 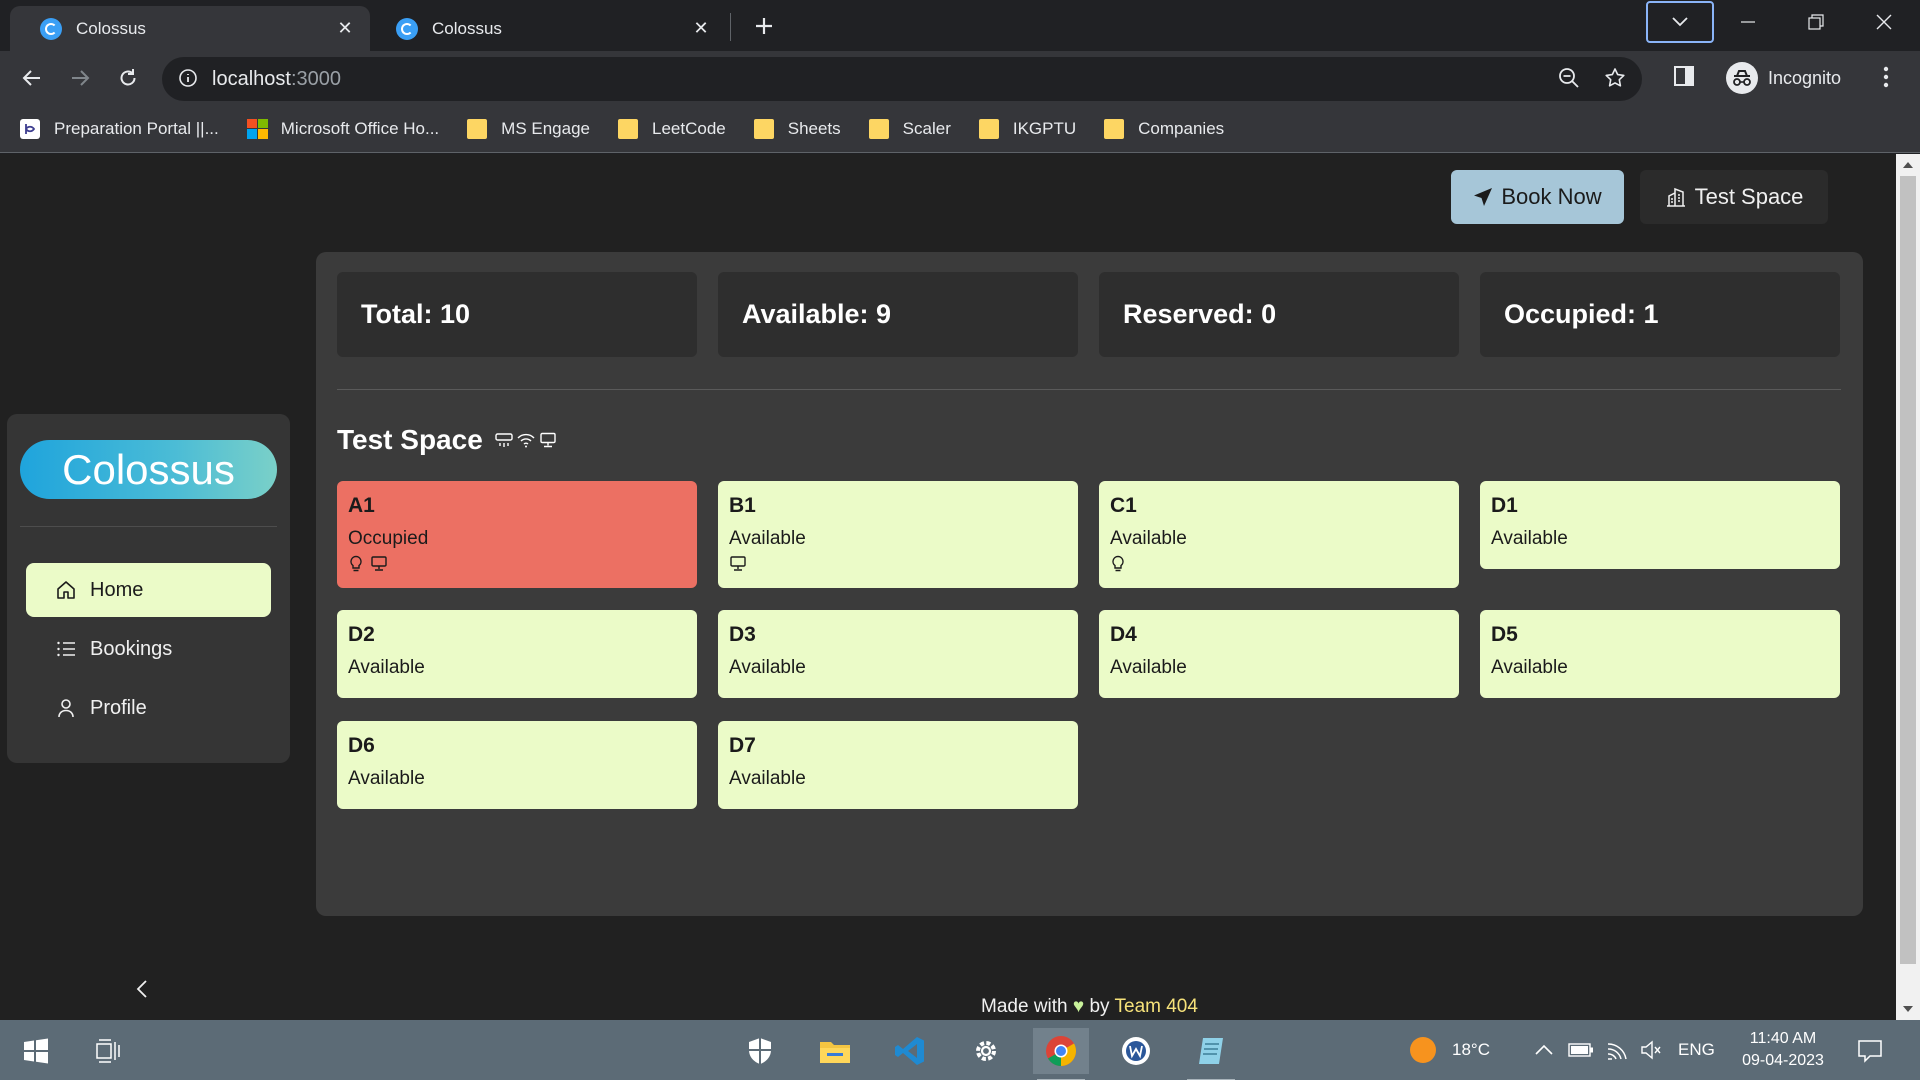 What do you see at coordinates (1684, 76) in the screenshot?
I see `side-panel-icon` at bounding box center [1684, 76].